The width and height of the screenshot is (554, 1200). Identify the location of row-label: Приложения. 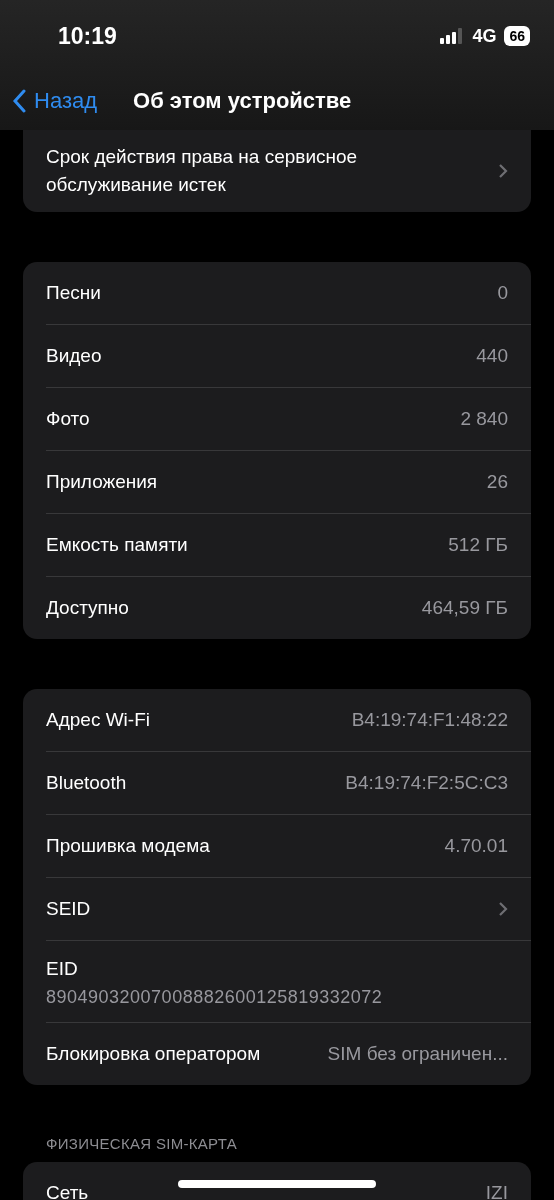
(102, 482).